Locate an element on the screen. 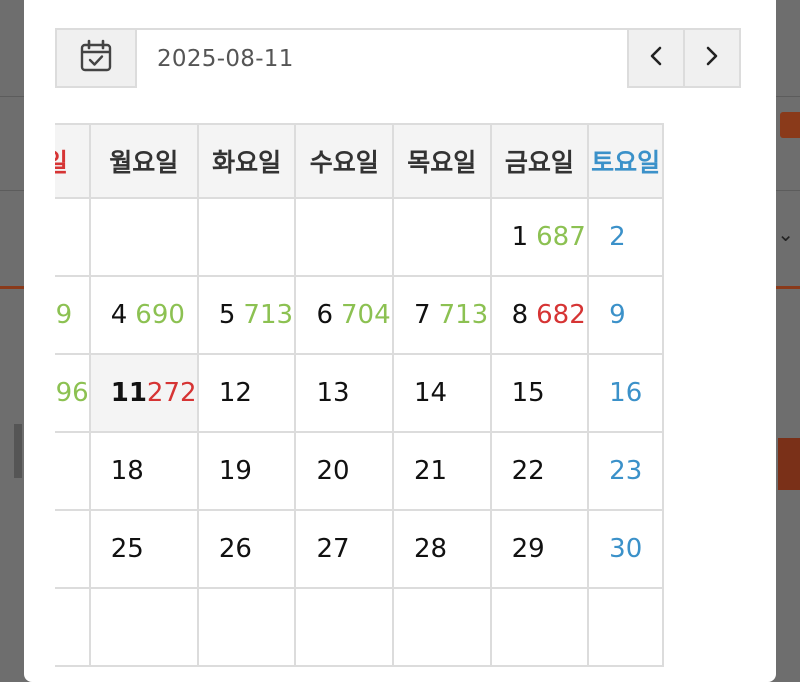  day-cell: 12 is located at coordinates (246, 393).